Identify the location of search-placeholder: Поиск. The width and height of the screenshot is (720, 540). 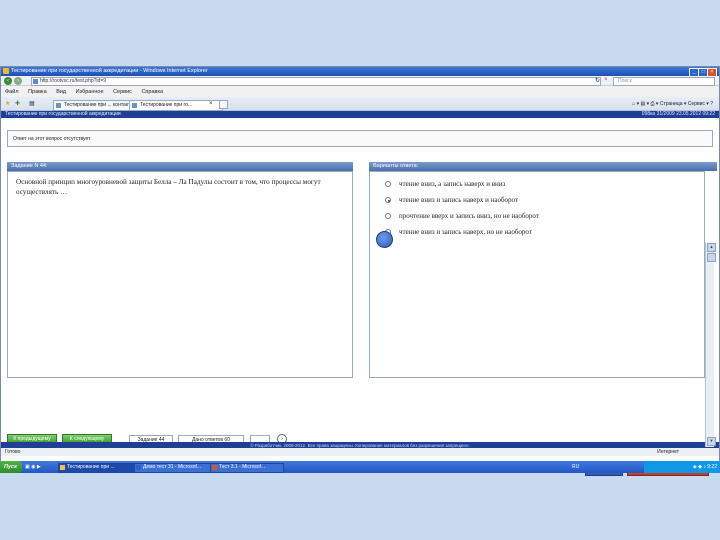
(625, 81).